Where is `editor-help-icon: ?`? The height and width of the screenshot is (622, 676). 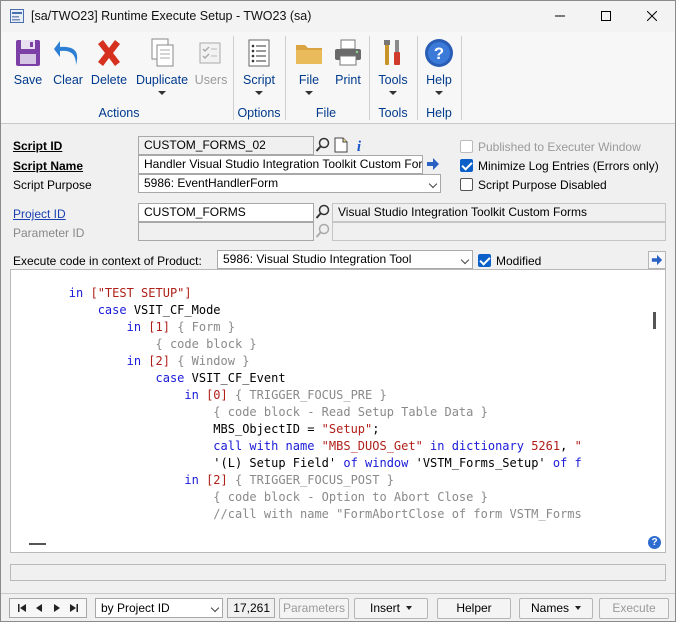
editor-help-icon: ? is located at coordinates (654, 542).